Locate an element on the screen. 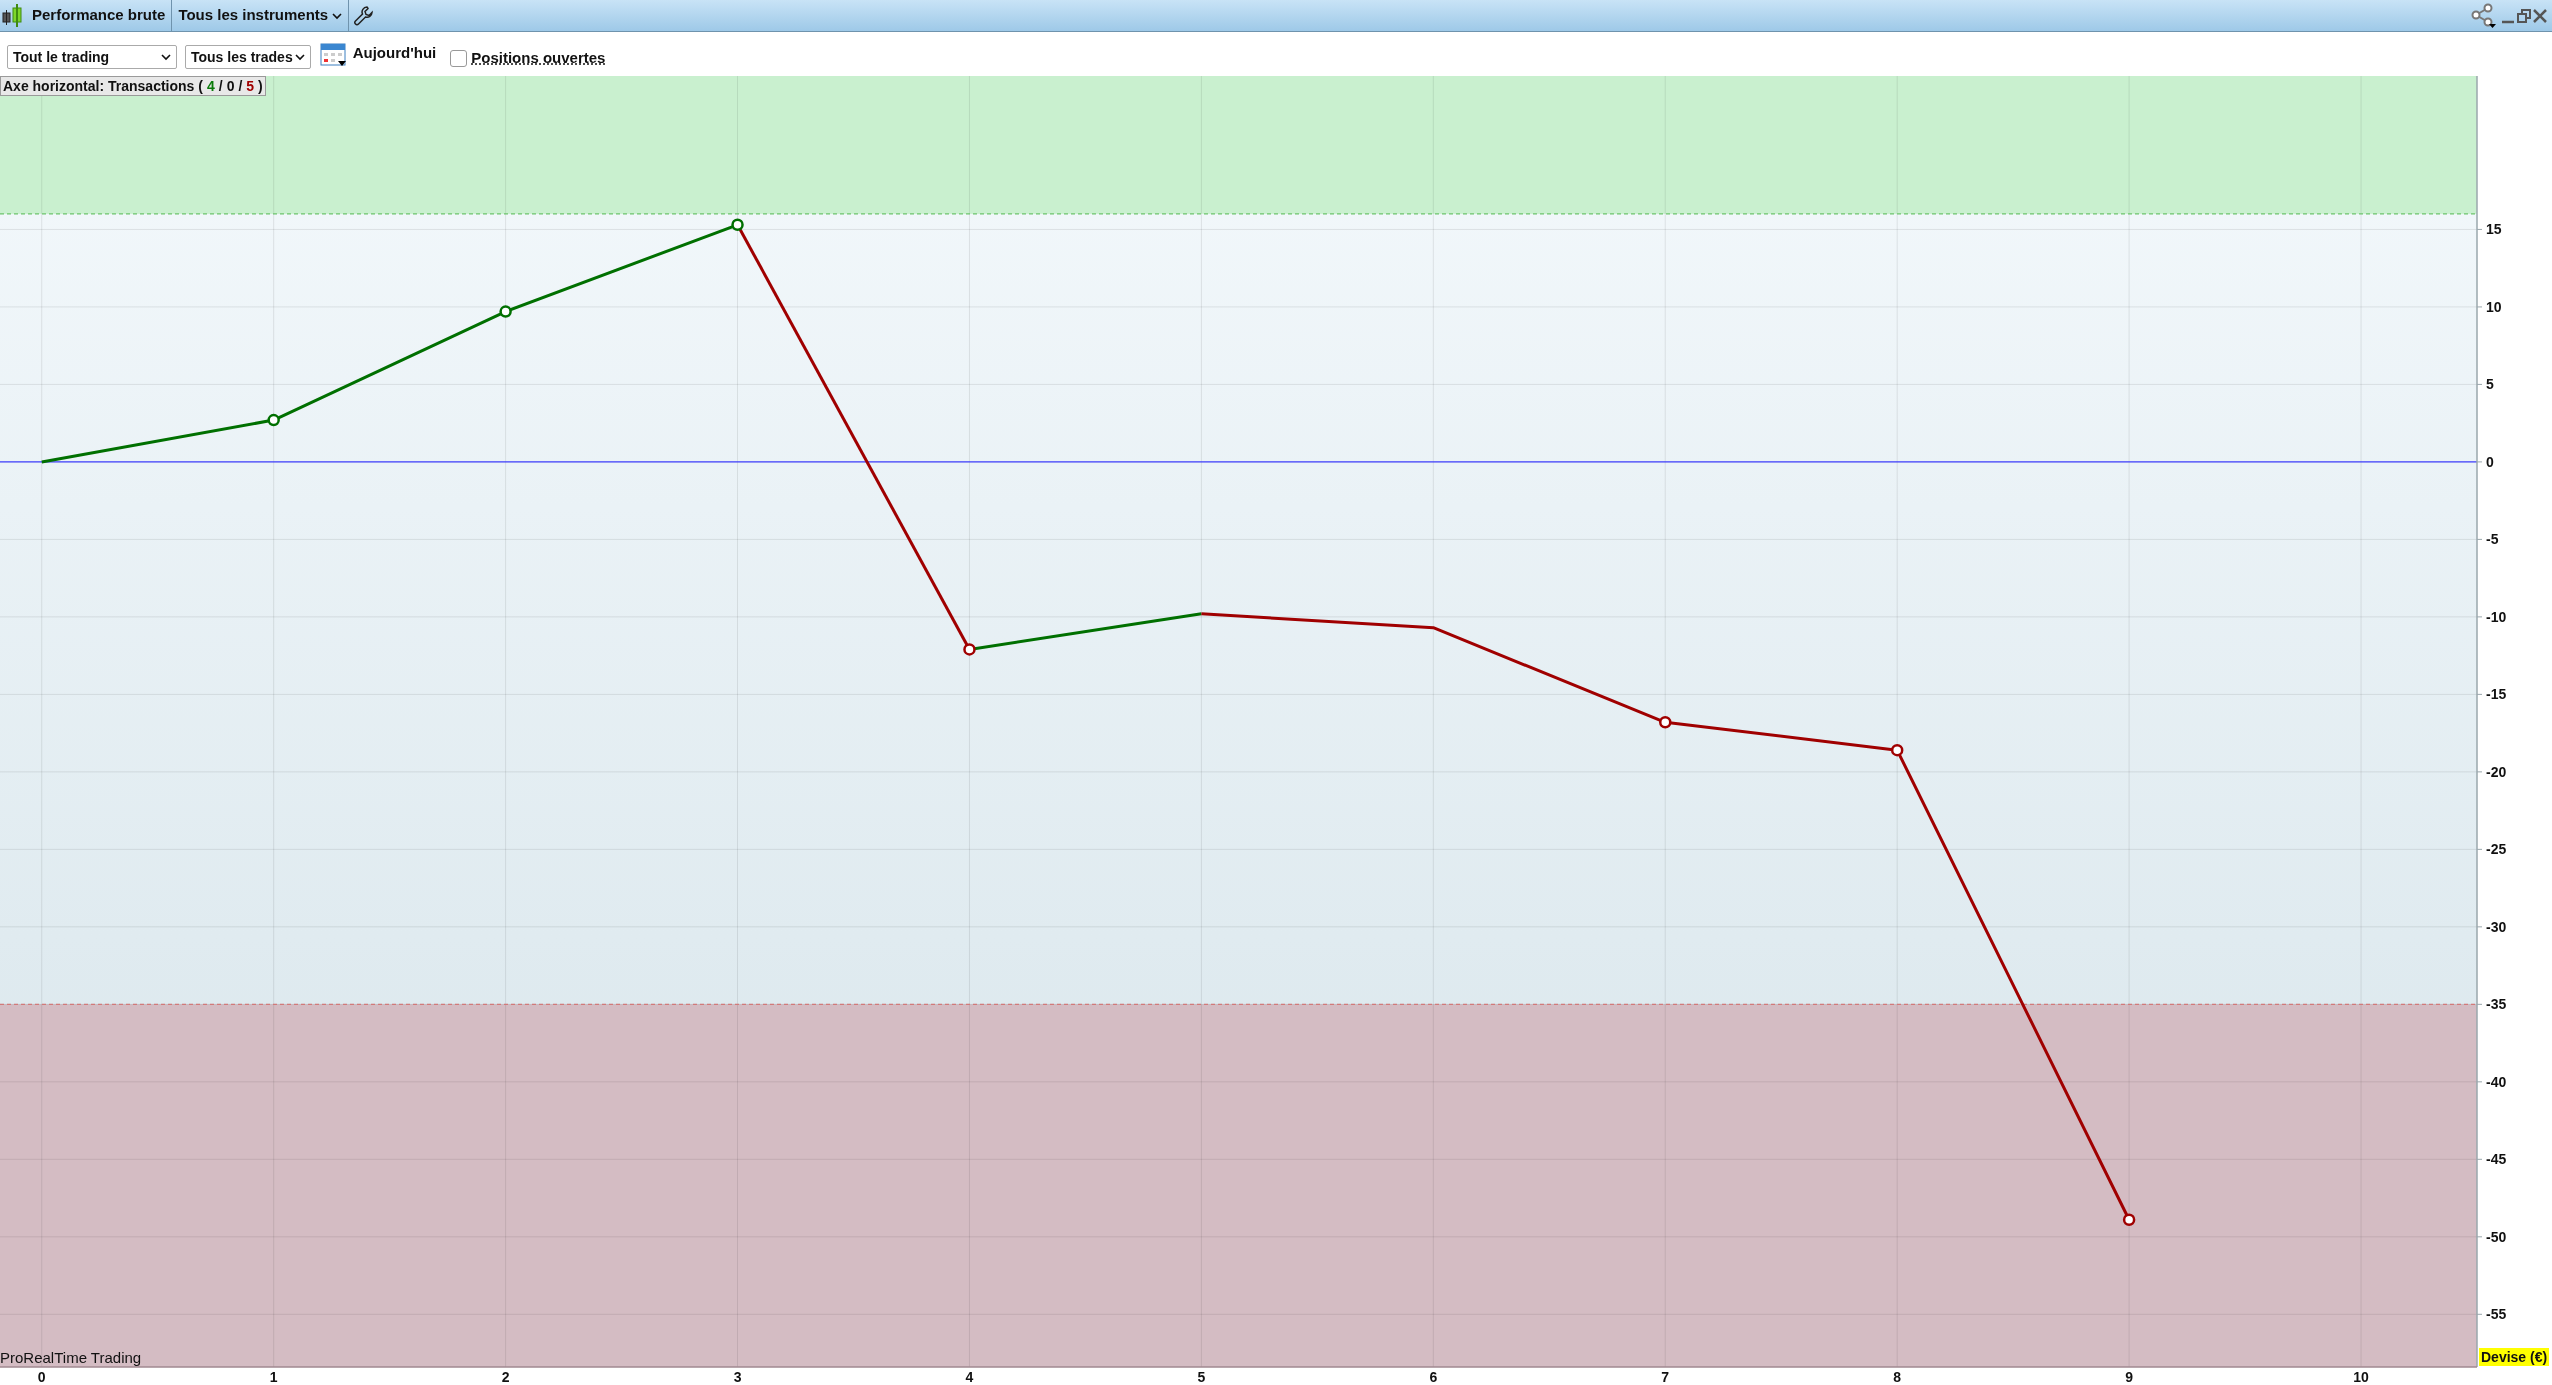 This screenshot has height=1385, width=2552. candlestick-icon is located at coordinates (13, 15).